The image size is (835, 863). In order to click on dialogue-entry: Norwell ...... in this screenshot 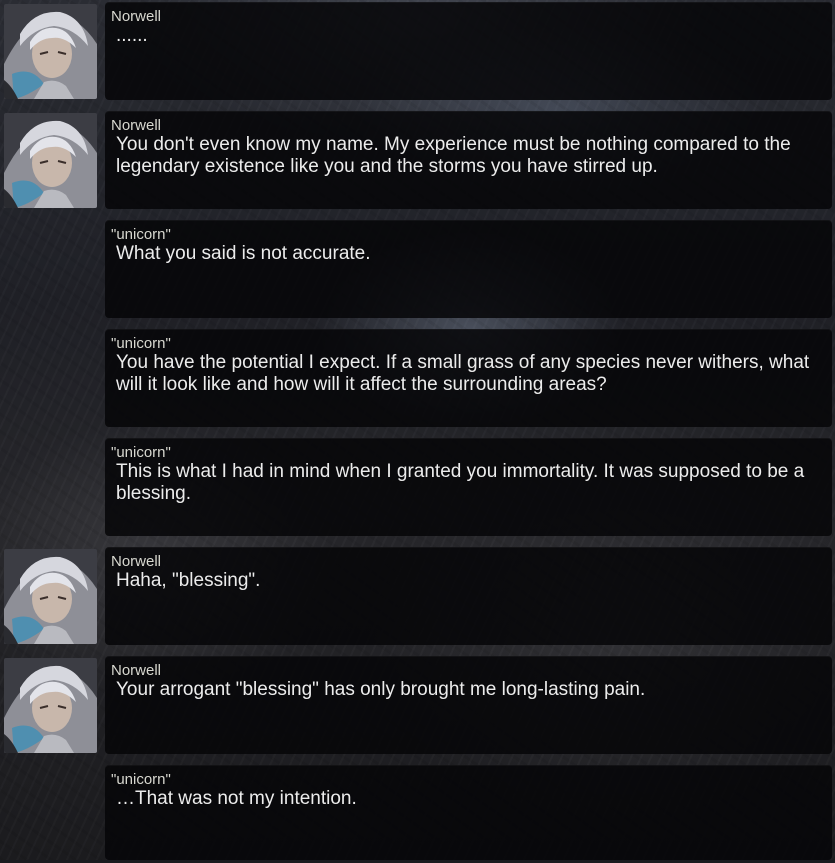, I will do `click(417, 51)`.